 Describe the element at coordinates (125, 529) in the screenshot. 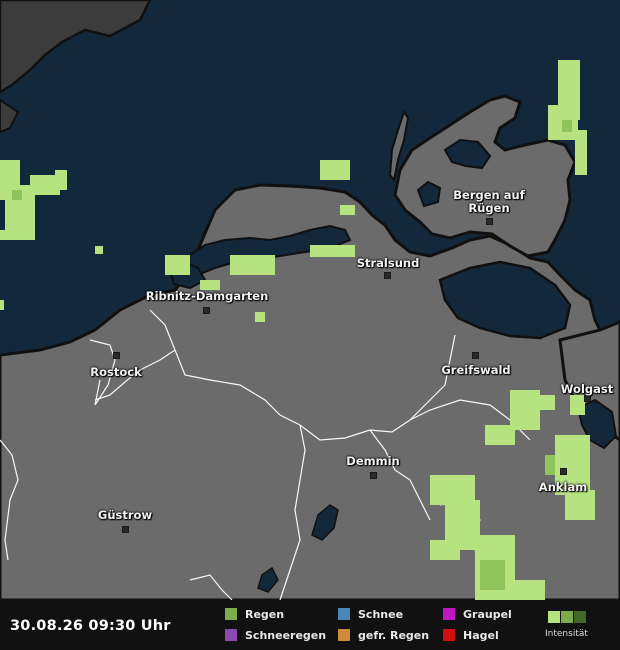

I see `city-dot-guestrow` at that location.